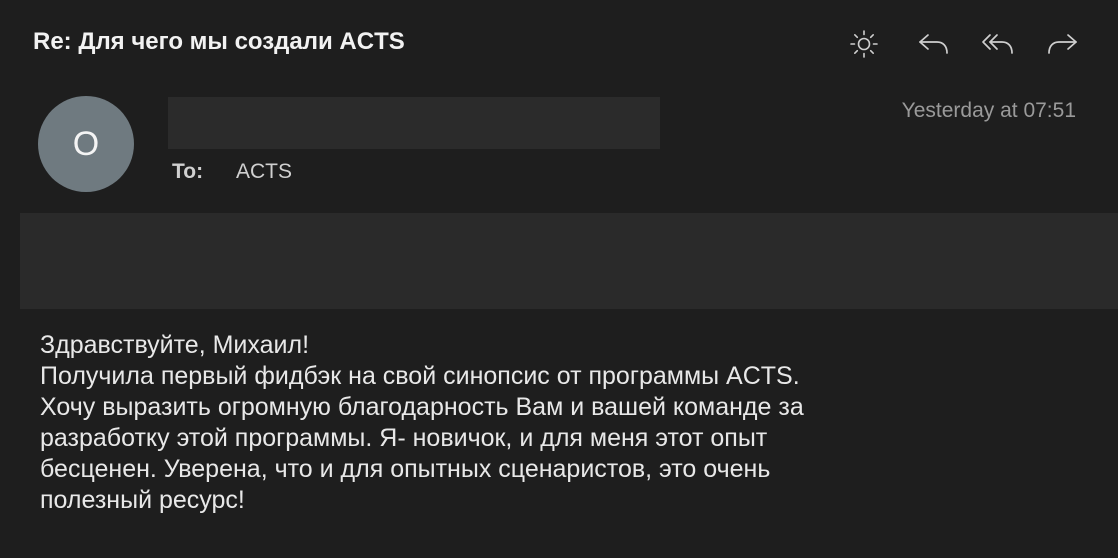 This screenshot has width=1118, height=558. Describe the element at coordinates (264, 172) in the screenshot. I see `recipient: ACTS` at that location.